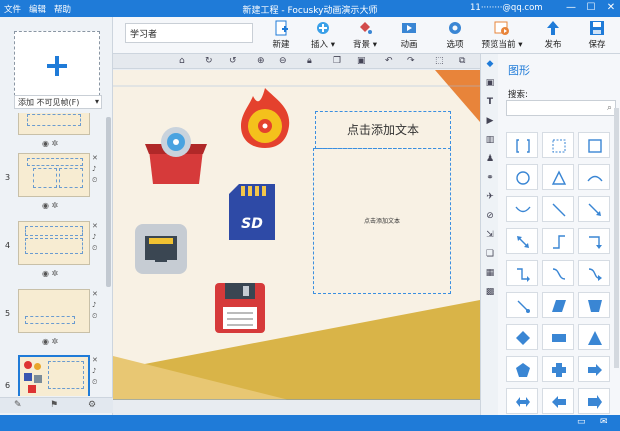  Describe the element at coordinates (506, 8) in the screenshot. I see `account-email: 11········@qq.com` at that location.